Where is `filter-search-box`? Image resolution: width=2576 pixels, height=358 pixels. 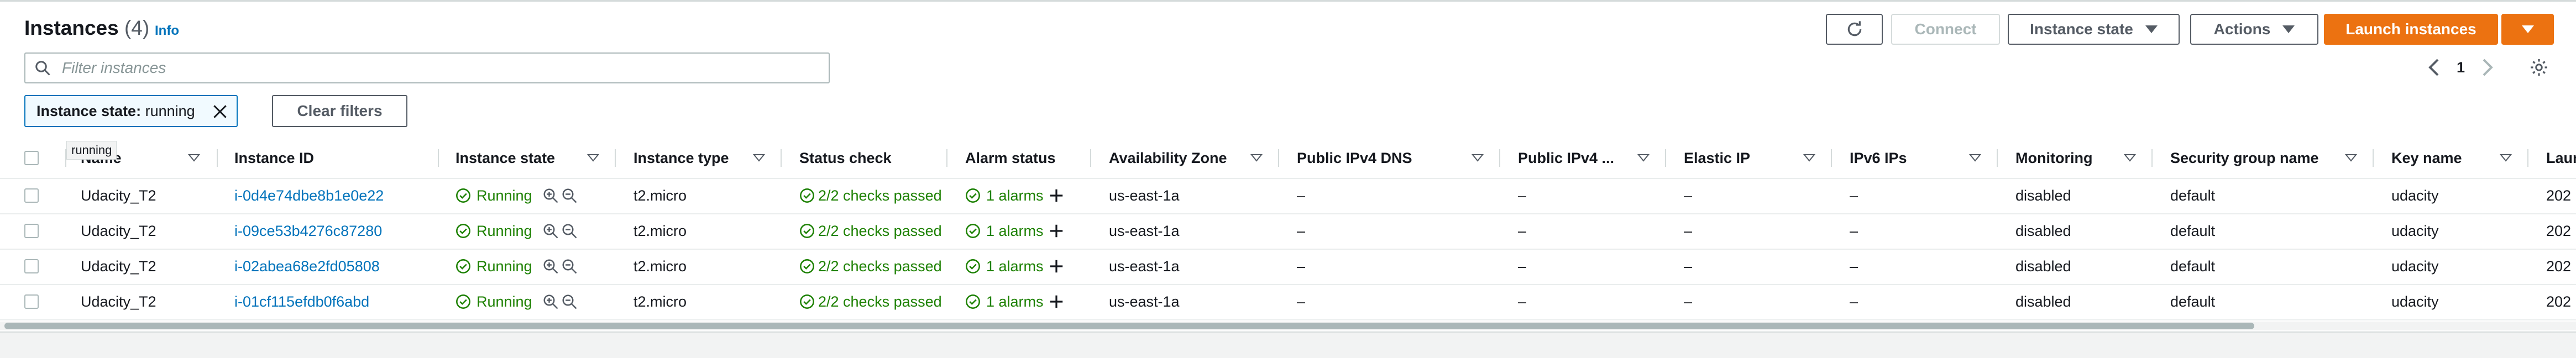 filter-search-box is located at coordinates (427, 67).